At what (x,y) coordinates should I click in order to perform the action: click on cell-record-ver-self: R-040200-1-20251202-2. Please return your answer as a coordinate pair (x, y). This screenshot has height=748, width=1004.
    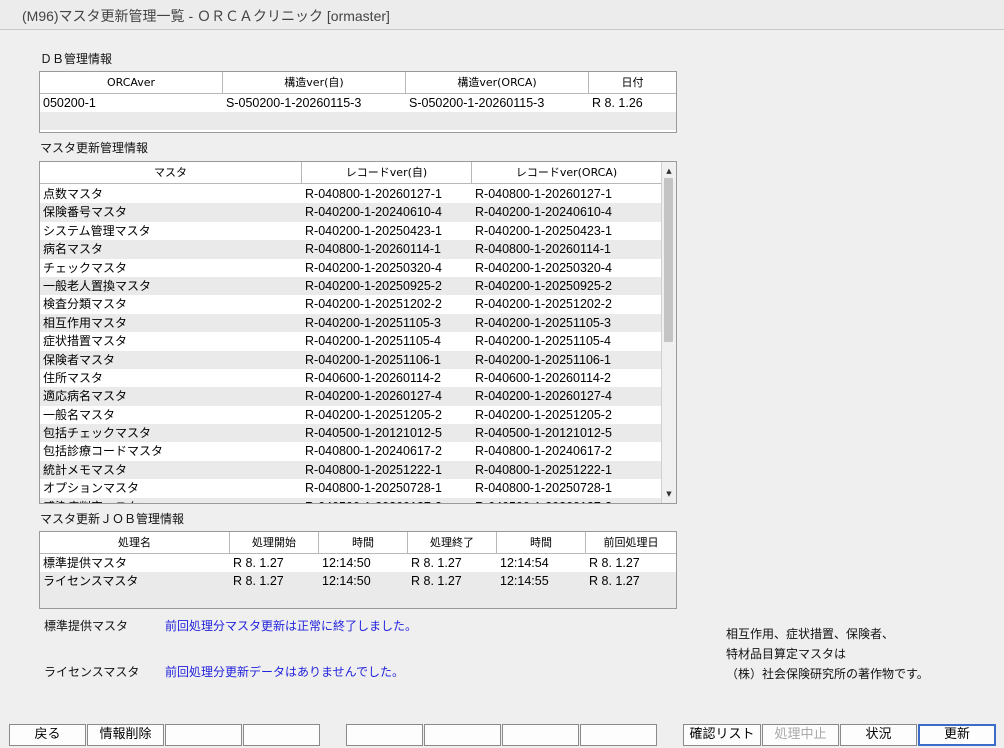
    Looking at the image, I should click on (373, 304).